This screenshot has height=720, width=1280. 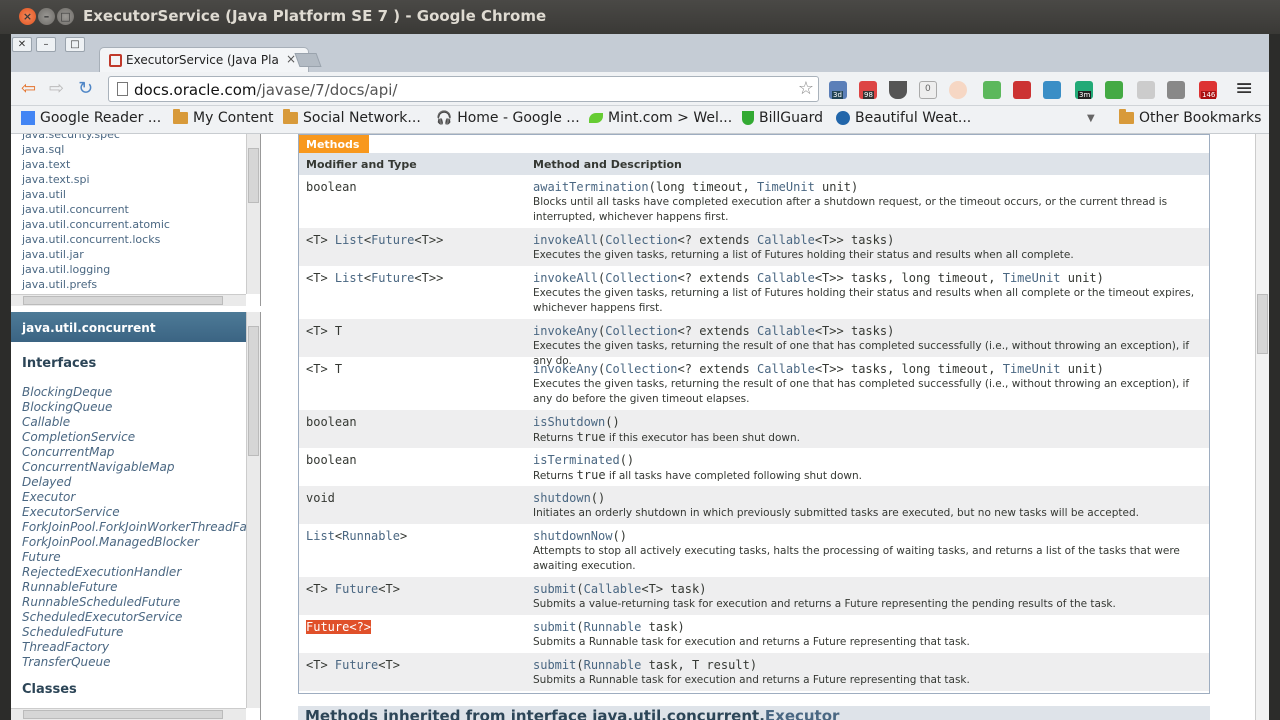 I want to click on package-link: java.util.concurrent.atomic, so click(x=96, y=224).